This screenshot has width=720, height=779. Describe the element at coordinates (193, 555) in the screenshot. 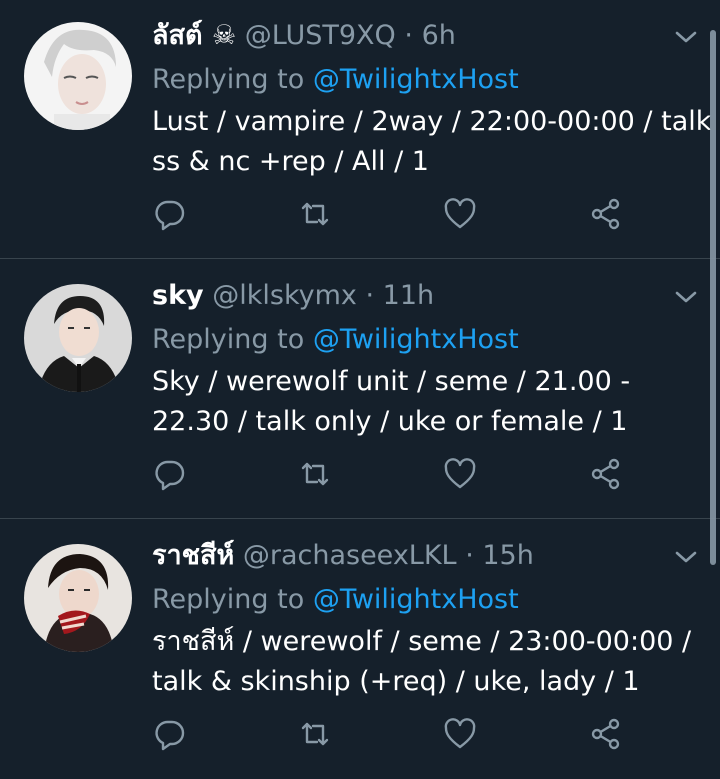

I see `display-name: ราชสีห์` at that location.